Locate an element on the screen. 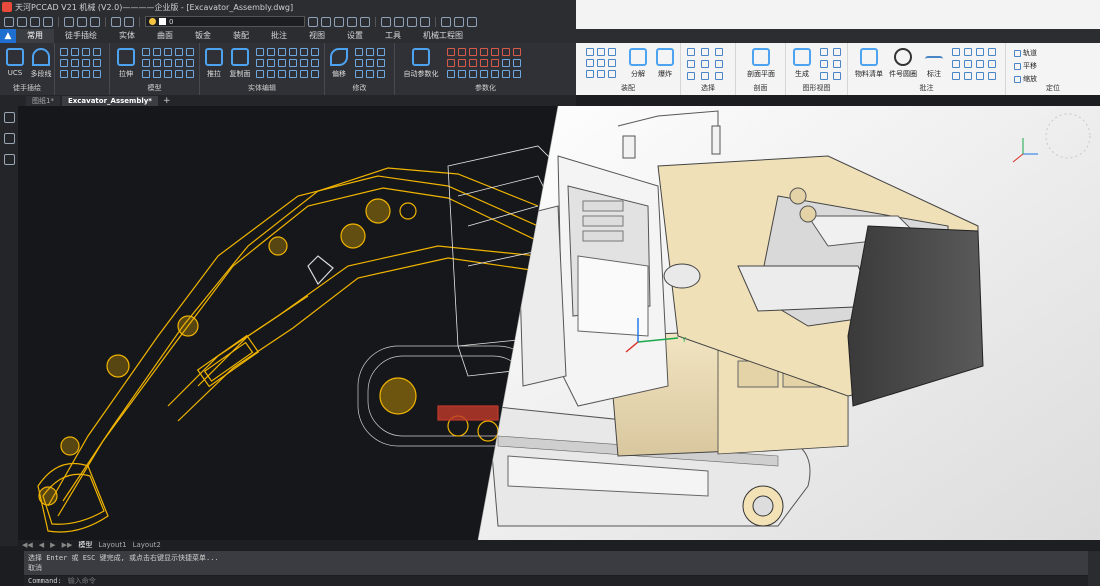 This screenshot has height=586, width=1100. proj-view-icon is located at coordinates (837, 52).